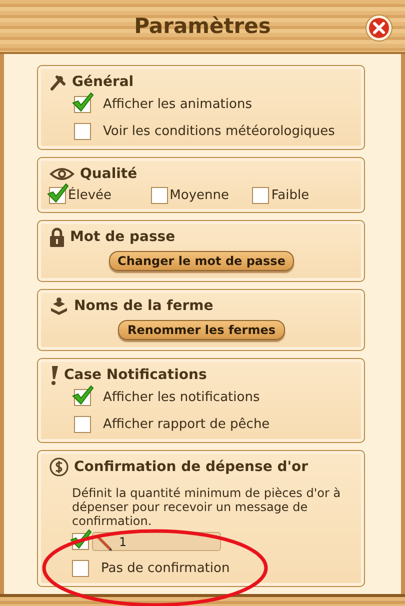 Image resolution: width=405 pixels, height=606 pixels. What do you see at coordinates (201, 330) in the screenshot?
I see `action-button: Renommer les fermes` at bounding box center [201, 330].